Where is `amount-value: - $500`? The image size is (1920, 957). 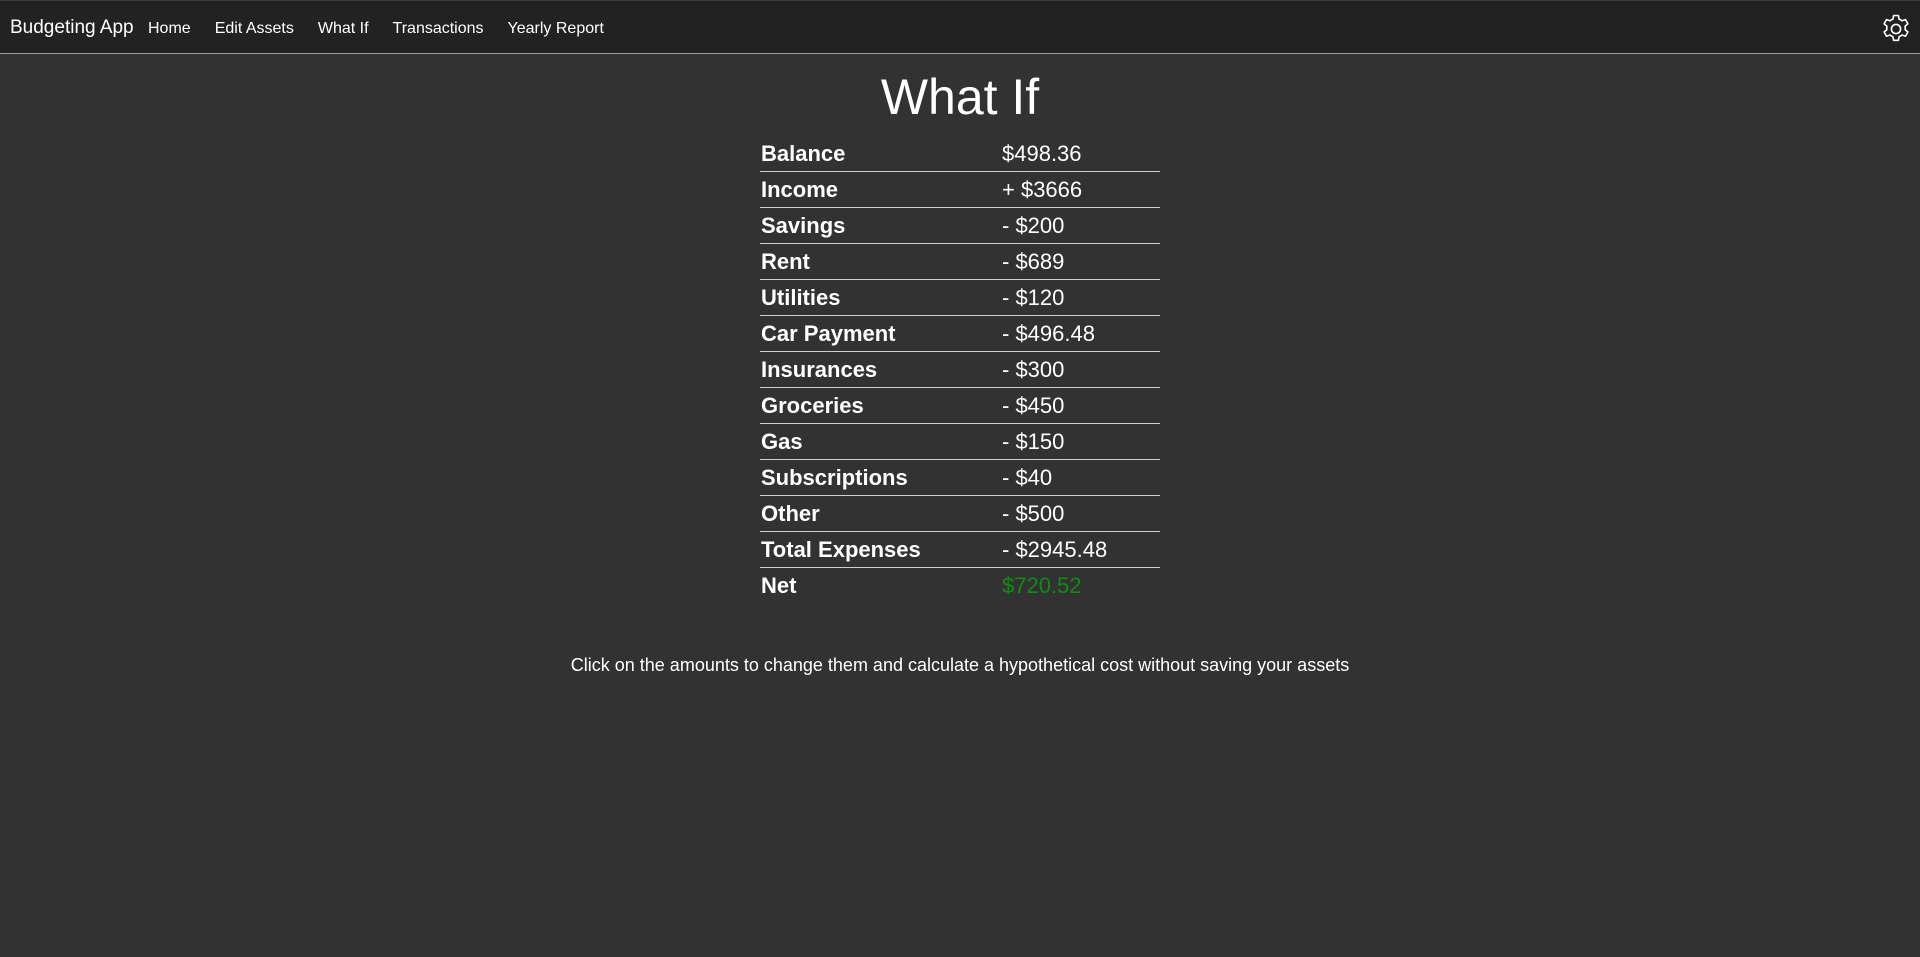
amount-value: - $500 is located at coordinates (1081, 513).